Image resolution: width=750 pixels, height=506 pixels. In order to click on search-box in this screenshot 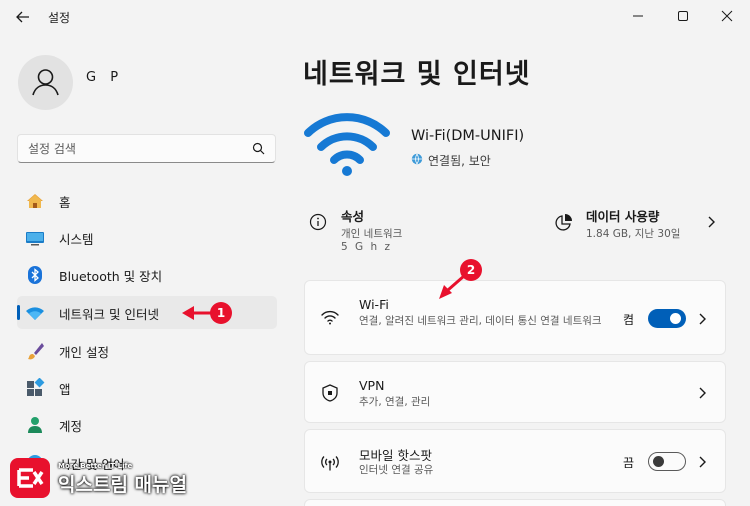, I will do `click(146, 148)`.